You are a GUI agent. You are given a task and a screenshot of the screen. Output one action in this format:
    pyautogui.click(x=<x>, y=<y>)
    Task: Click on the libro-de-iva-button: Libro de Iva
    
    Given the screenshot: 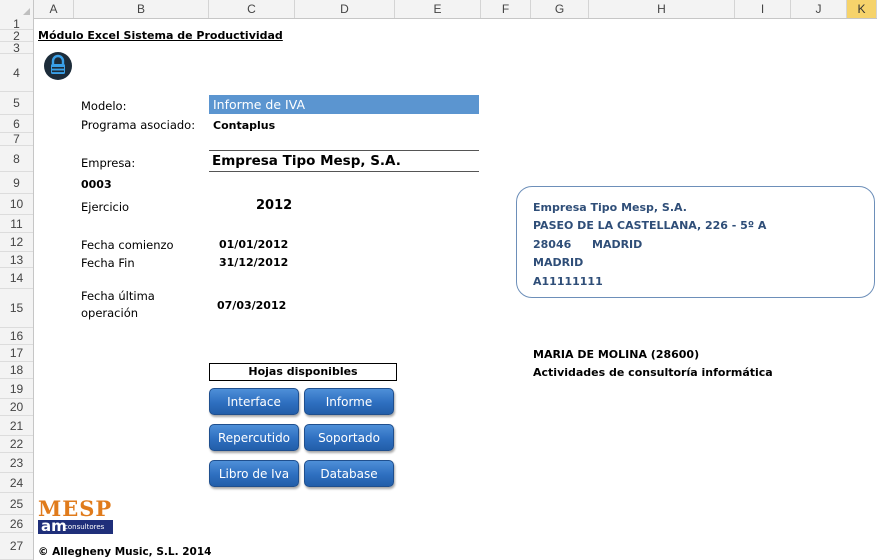 What is the action you would take?
    pyautogui.click(x=254, y=473)
    